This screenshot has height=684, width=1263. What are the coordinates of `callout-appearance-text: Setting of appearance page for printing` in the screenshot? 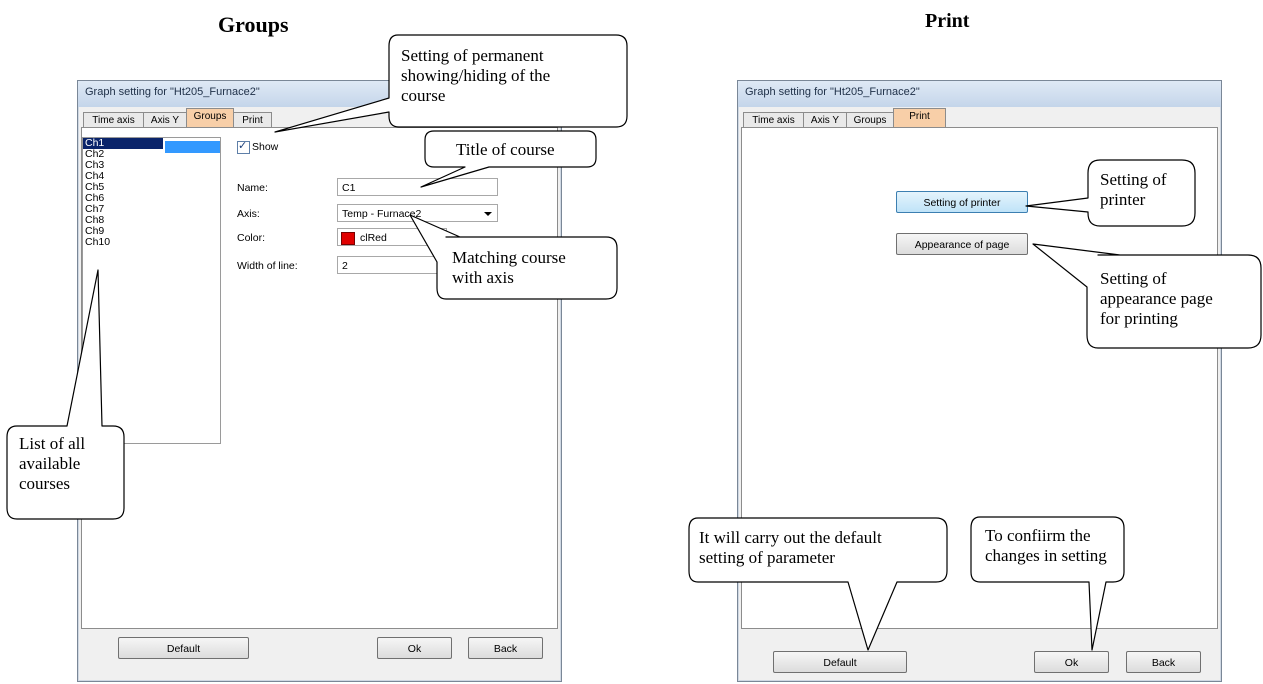 It's located at (1156, 299).